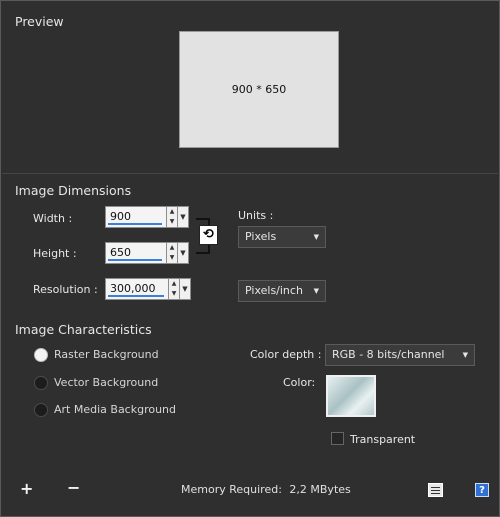 The image size is (500, 517). I want to click on height-spinbox: 650 ▲ ▼ ▼, so click(147, 253).